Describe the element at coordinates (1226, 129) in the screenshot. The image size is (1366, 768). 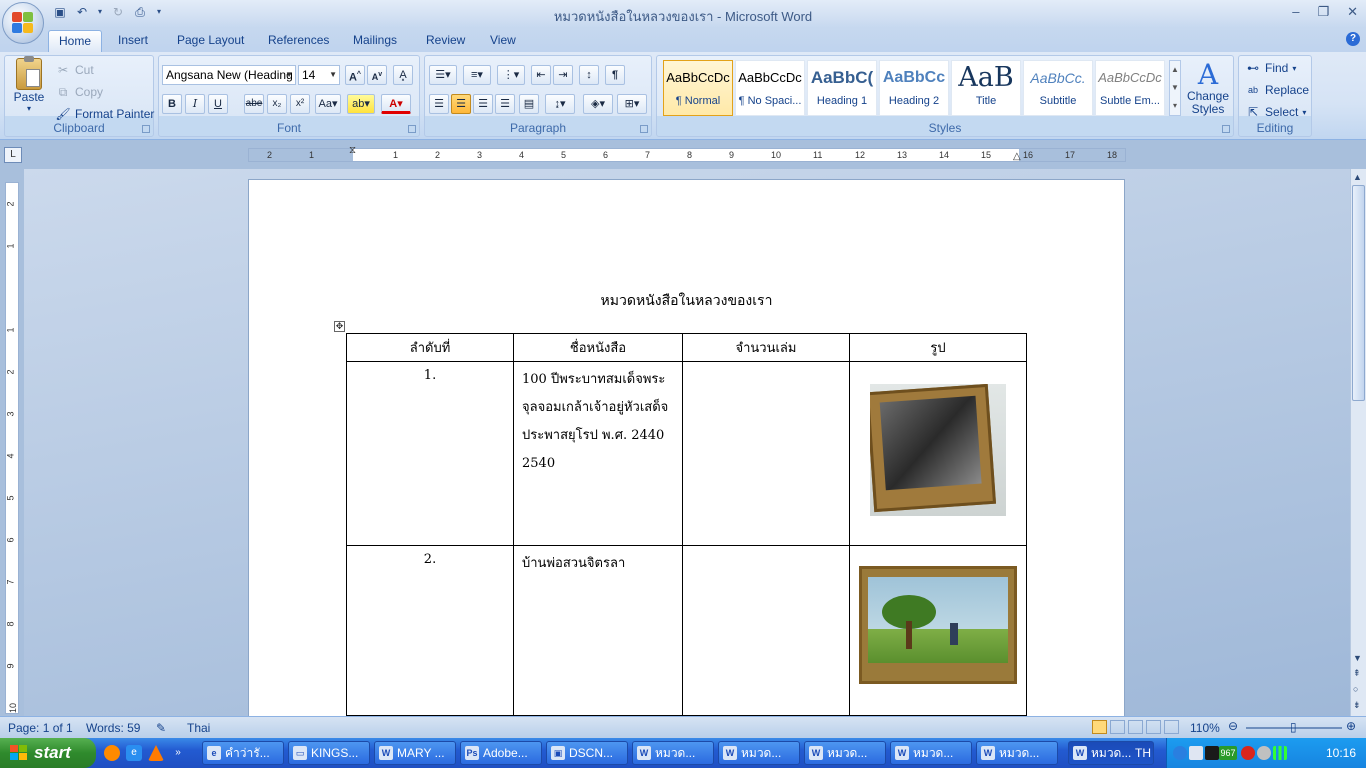
I see `styles-dialog-launcher` at that location.